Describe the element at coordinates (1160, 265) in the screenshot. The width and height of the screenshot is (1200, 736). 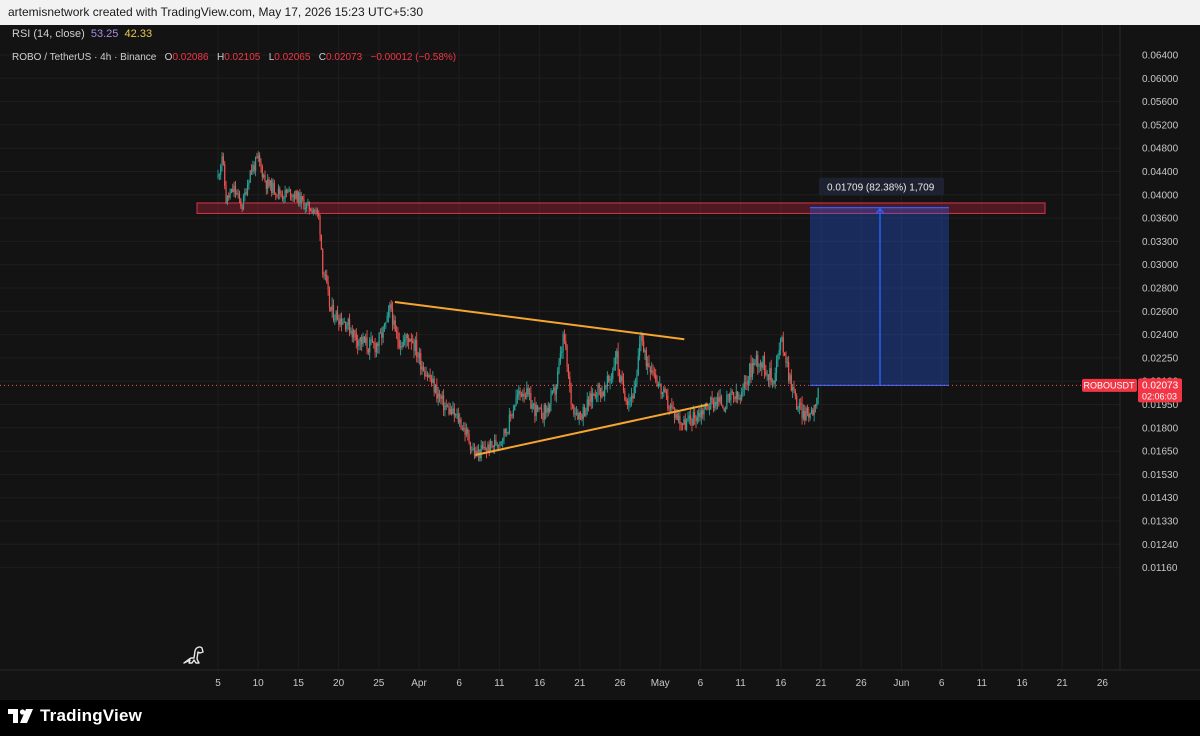
I see `y-tick-label: 0.03000` at that location.